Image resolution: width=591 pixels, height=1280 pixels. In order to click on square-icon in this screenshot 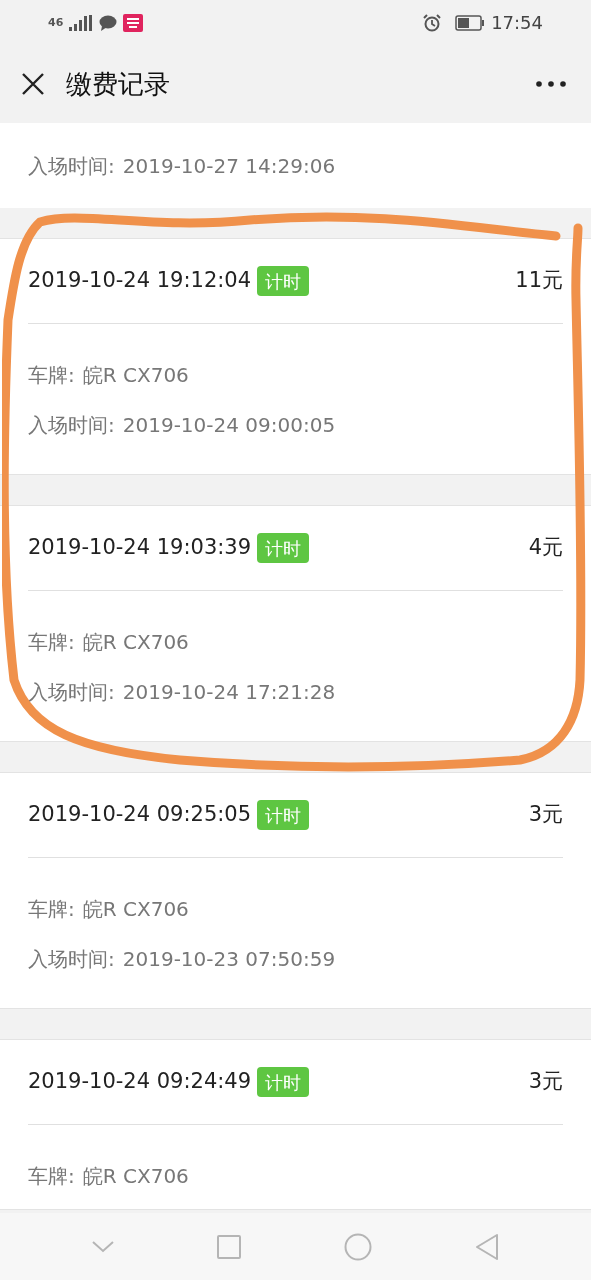, I will do `click(228, 1246)`.